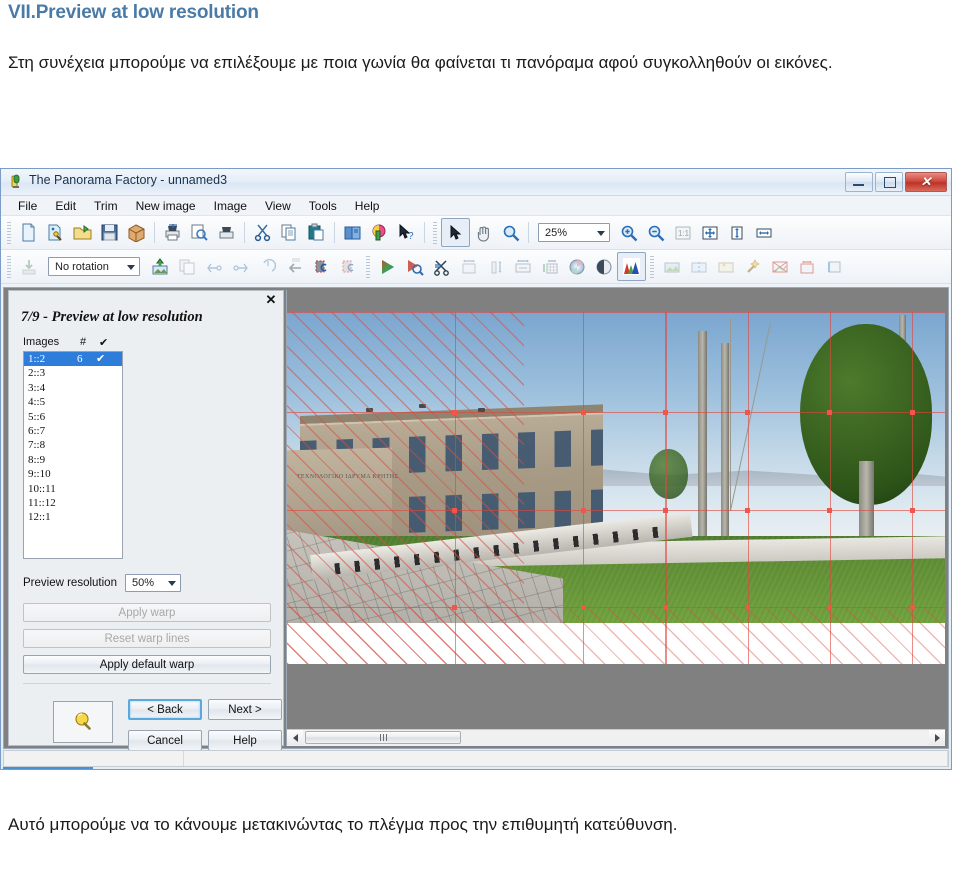 The height and width of the screenshot is (893, 960). I want to click on color-inspect-icon, so click(414, 266).